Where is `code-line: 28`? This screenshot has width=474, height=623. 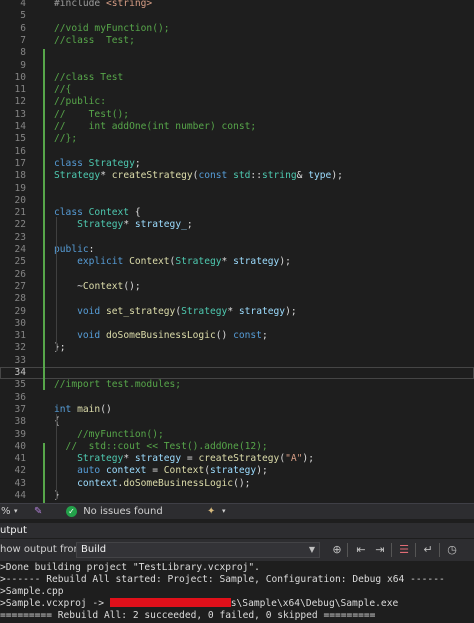
code-line: 28 is located at coordinates (237, 299).